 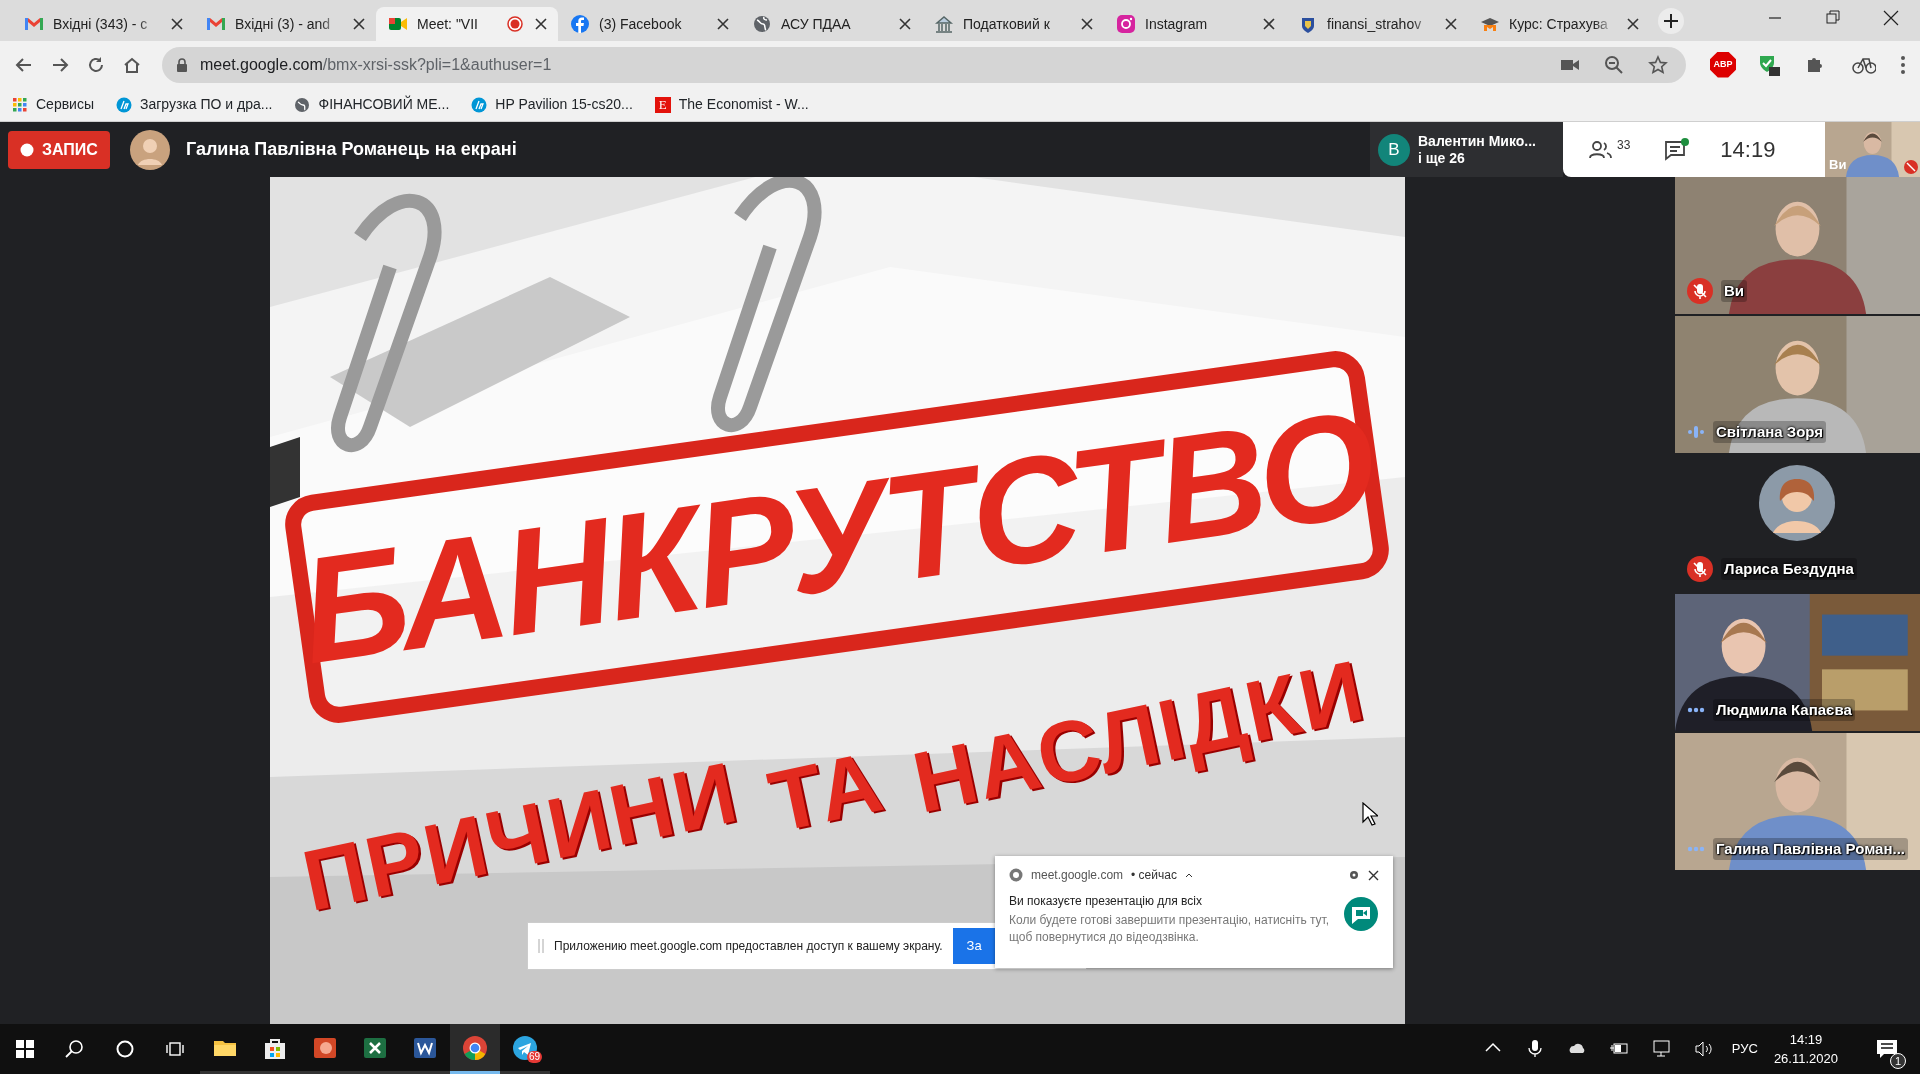 What do you see at coordinates (924, 64) in the screenshot?
I see `address-bar: meet.google.com/bmx-xrsi-ssk?pli=1&authuser=1` at bounding box center [924, 64].